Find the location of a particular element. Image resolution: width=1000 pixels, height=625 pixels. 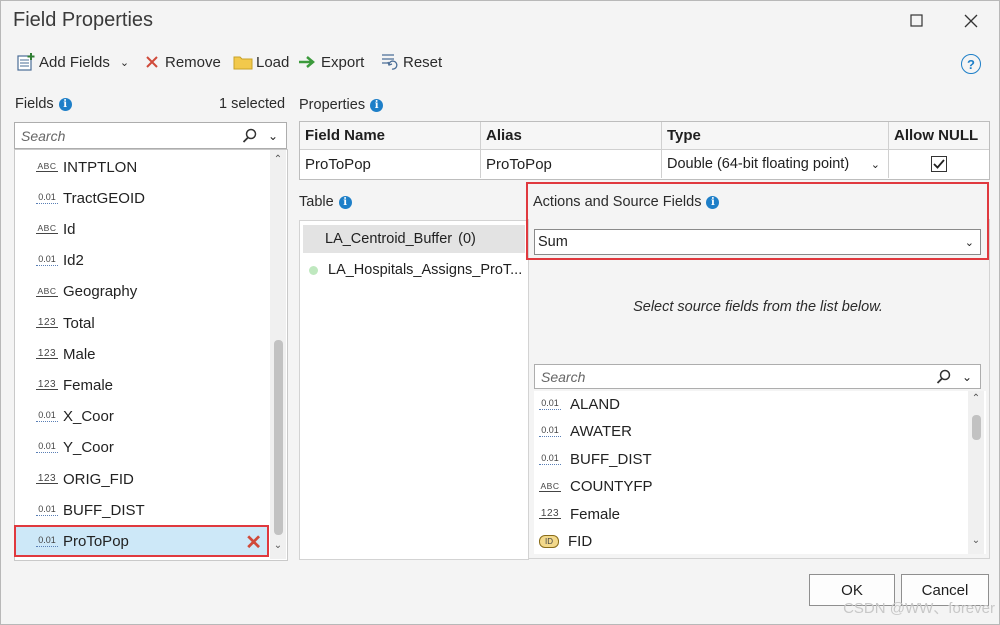

field-name: Male is located at coordinates (79, 354).